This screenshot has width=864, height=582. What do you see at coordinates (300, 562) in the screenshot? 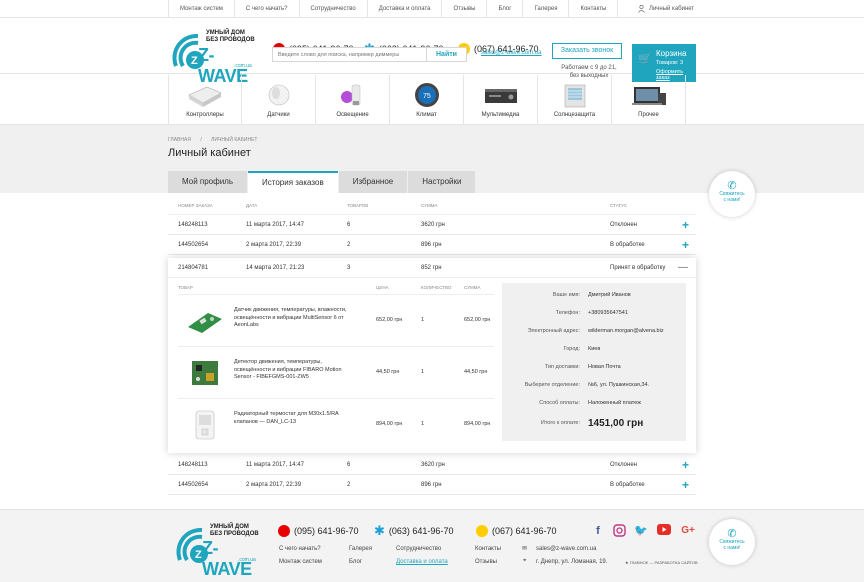
I see `footer-link-installation: Монтаж систем` at bounding box center [300, 562].